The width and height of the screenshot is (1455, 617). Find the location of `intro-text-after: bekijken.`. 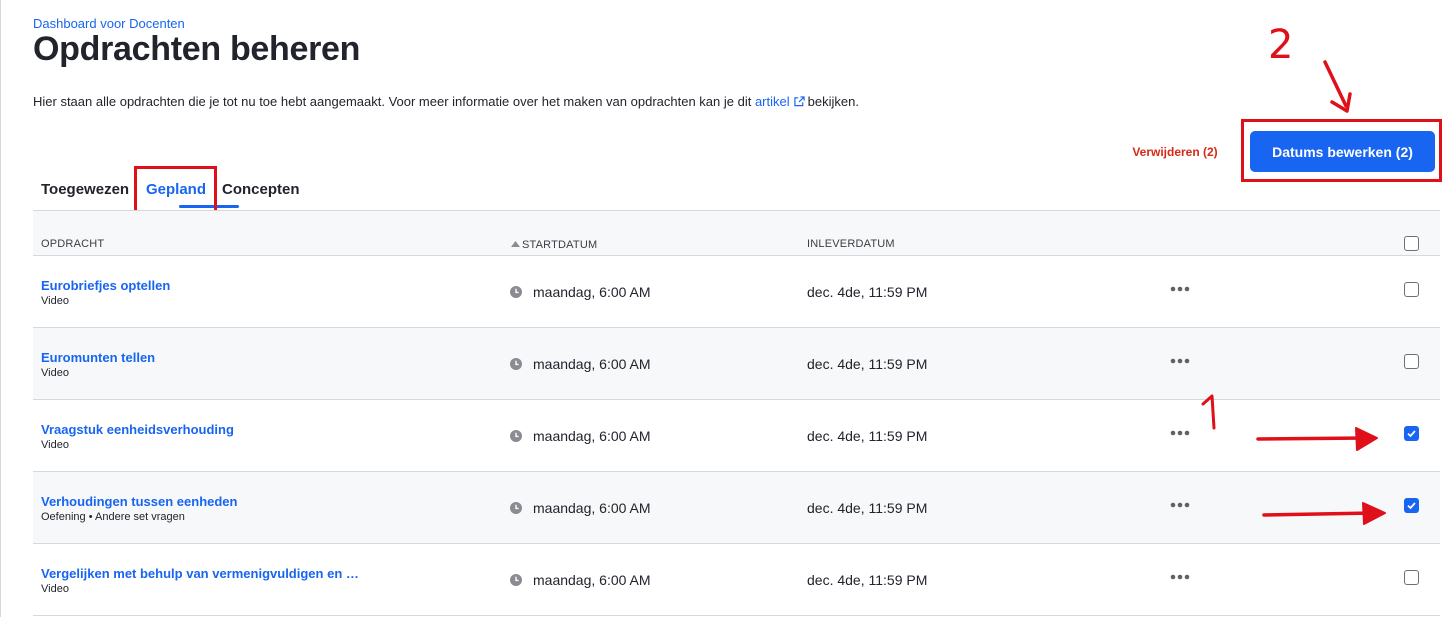

intro-text-after: bekijken. is located at coordinates (833, 101).